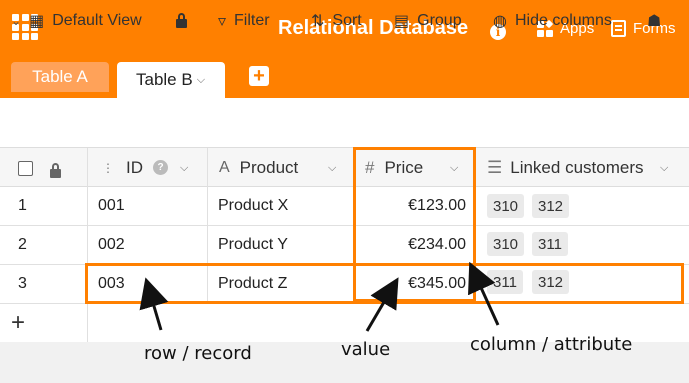 The width and height of the screenshot is (689, 383). I want to click on paint-bucket-icon: ☗, so click(654, 21).